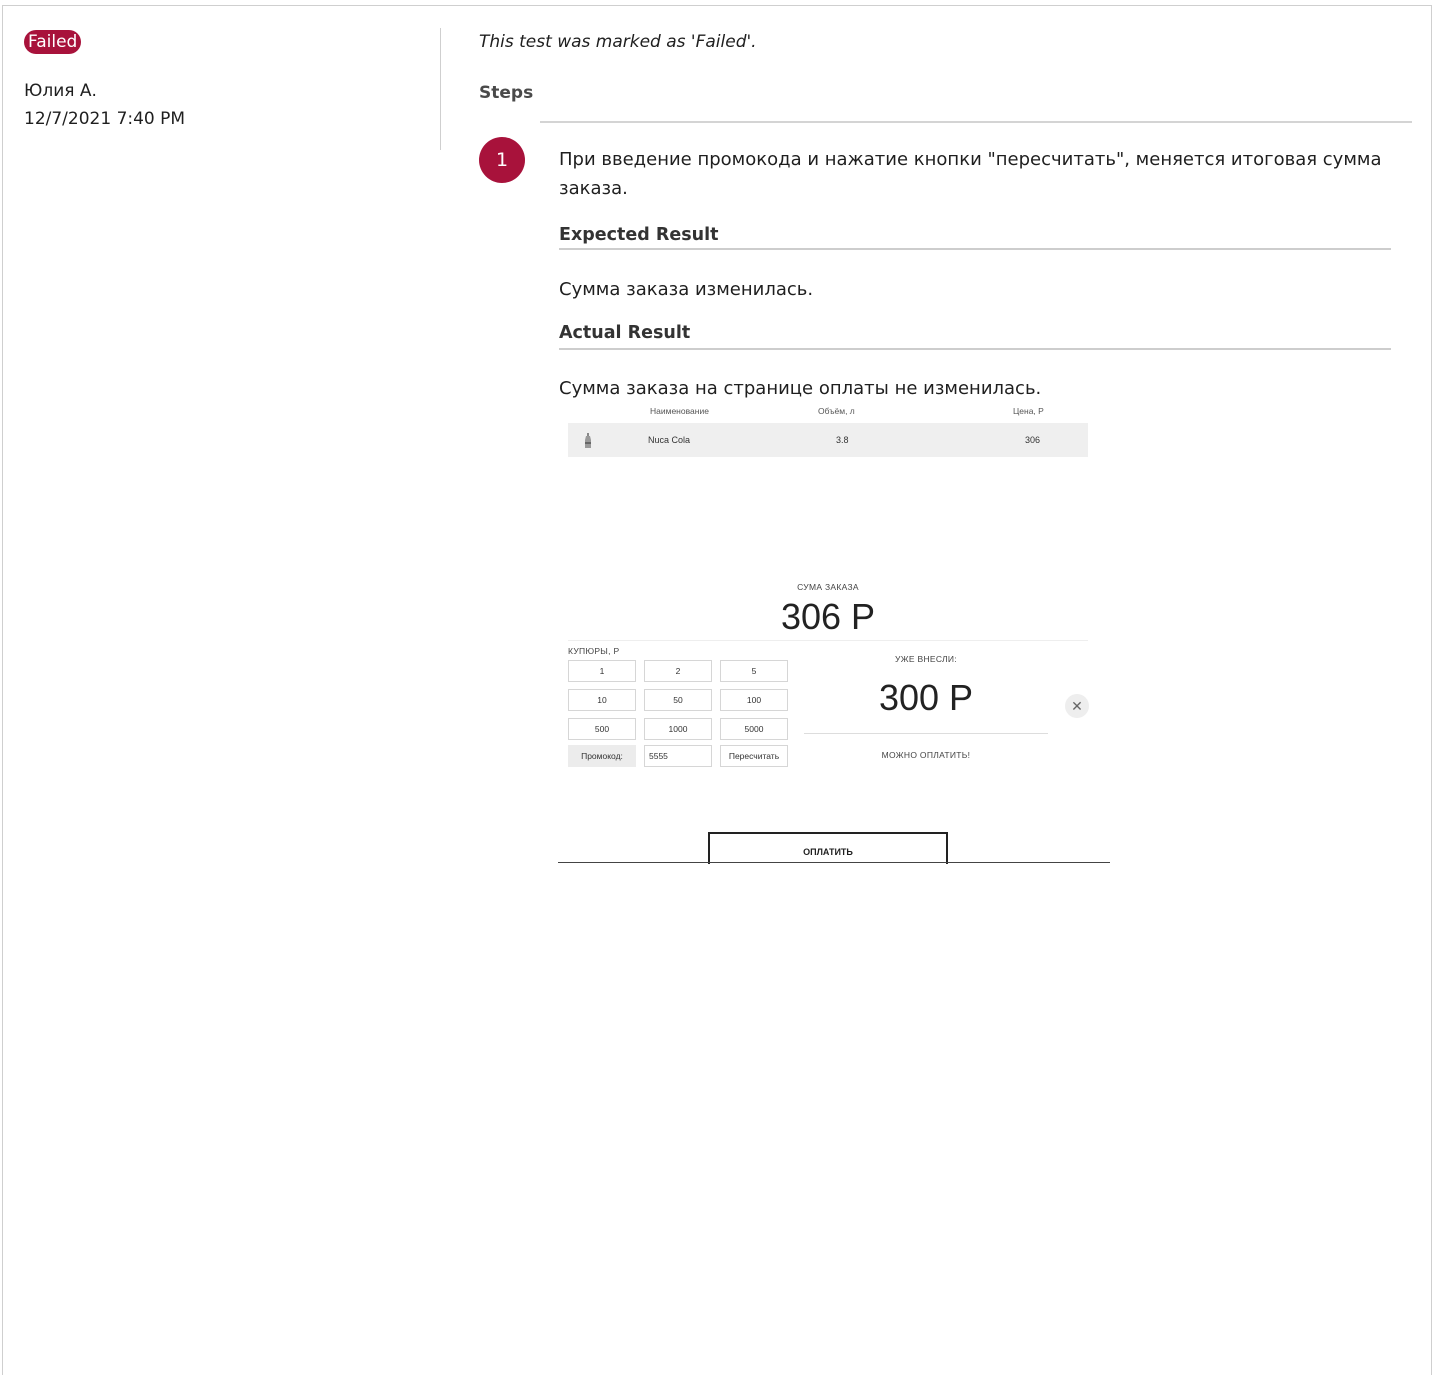  Describe the element at coordinates (828, 616) in the screenshot. I see `total-amount: 306 Р` at that location.